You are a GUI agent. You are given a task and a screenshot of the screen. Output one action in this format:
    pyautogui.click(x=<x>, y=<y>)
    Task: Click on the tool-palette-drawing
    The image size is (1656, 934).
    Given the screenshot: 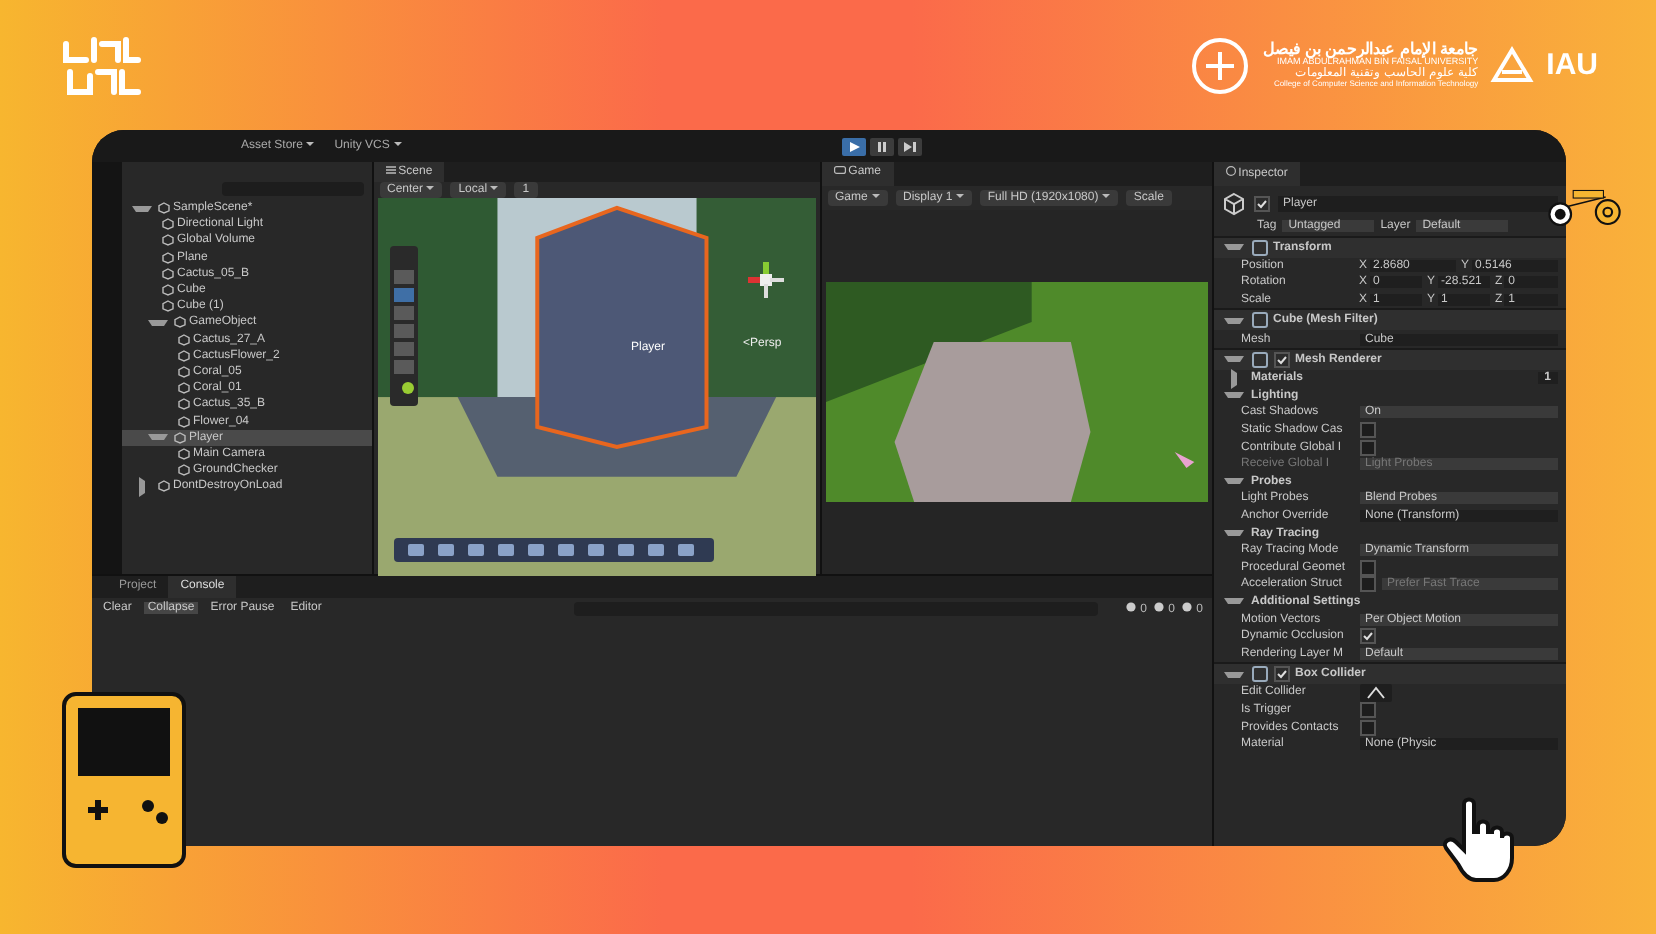 What is the action you would take?
    pyautogui.click(x=403, y=326)
    